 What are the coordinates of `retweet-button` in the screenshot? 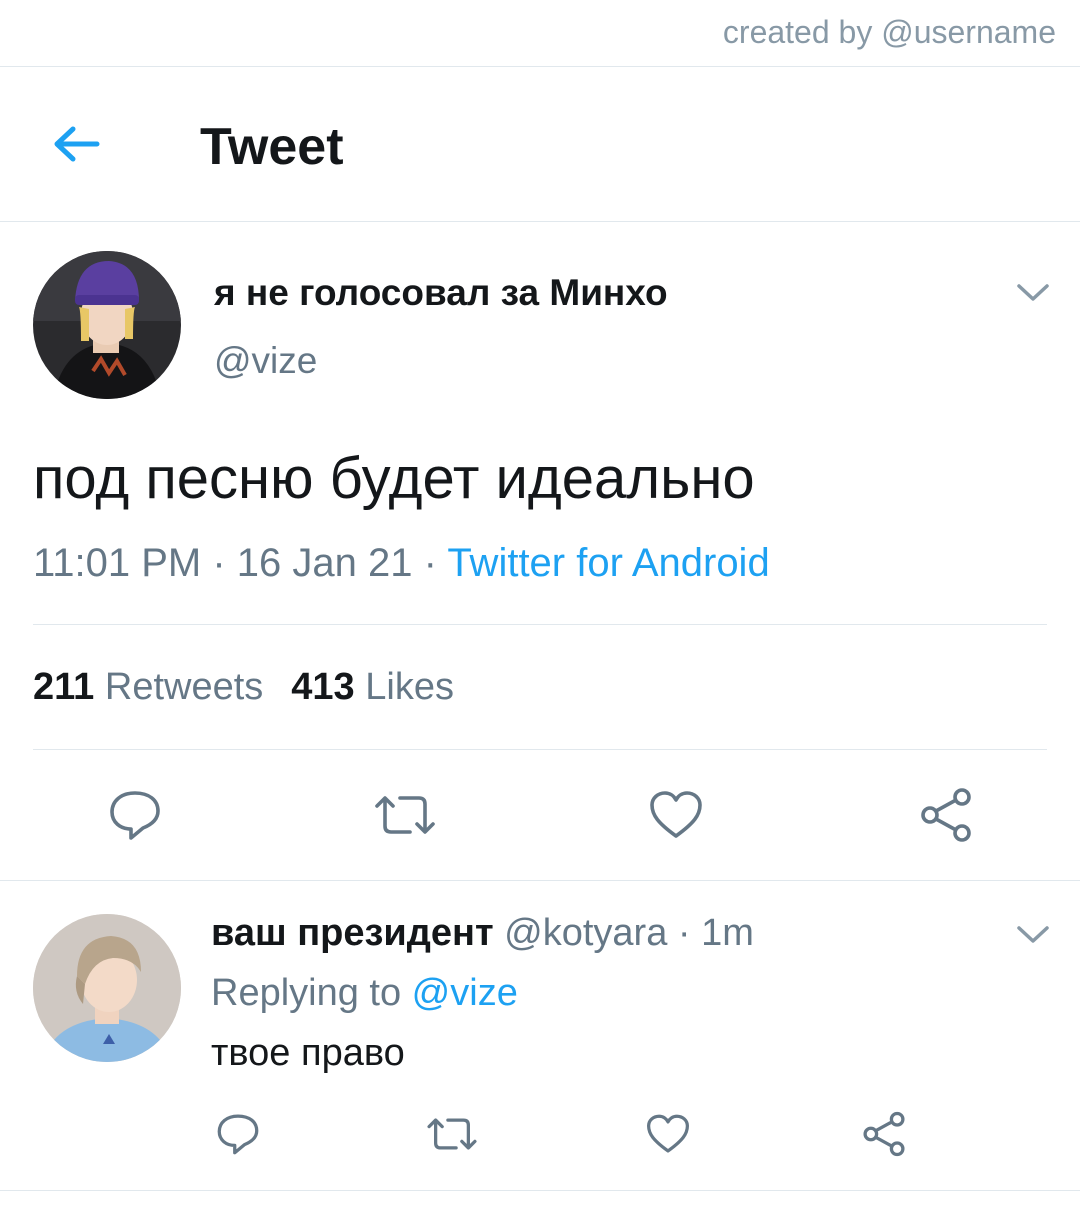 It's located at (405, 815).